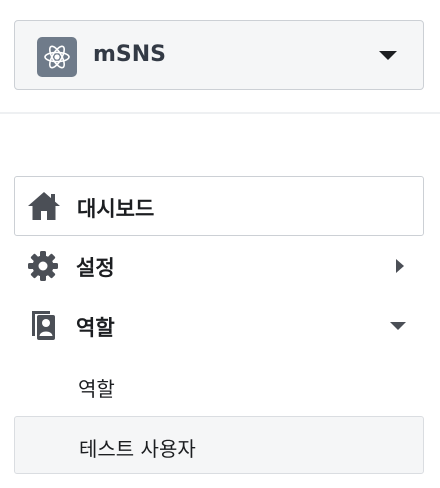  I want to click on nav-label-settings: 설정, so click(95, 268).